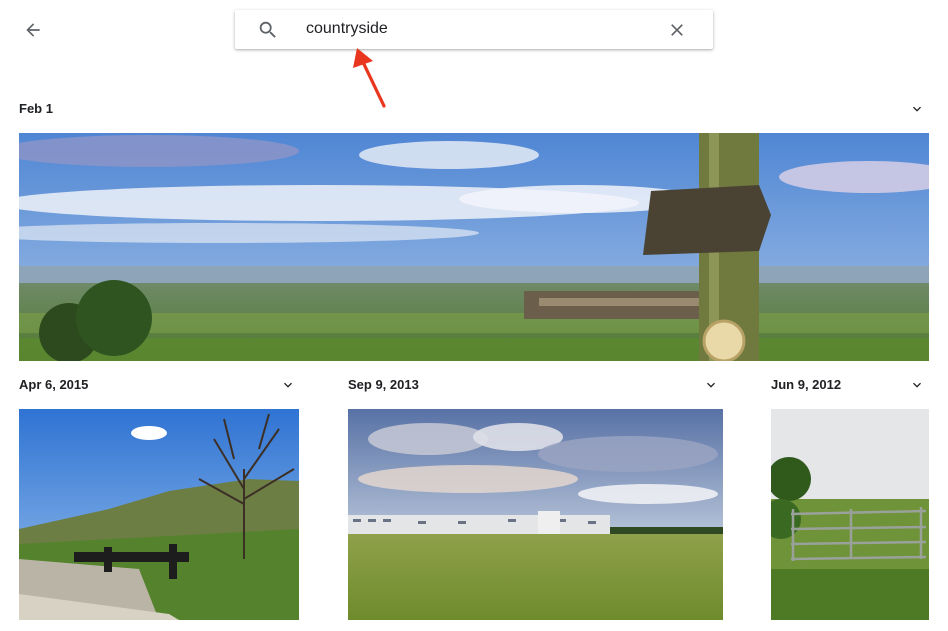 The width and height of the screenshot is (948, 631). What do you see at coordinates (268, 30) in the screenshot?
I see `search-icon` at bounding box center [268, 30].